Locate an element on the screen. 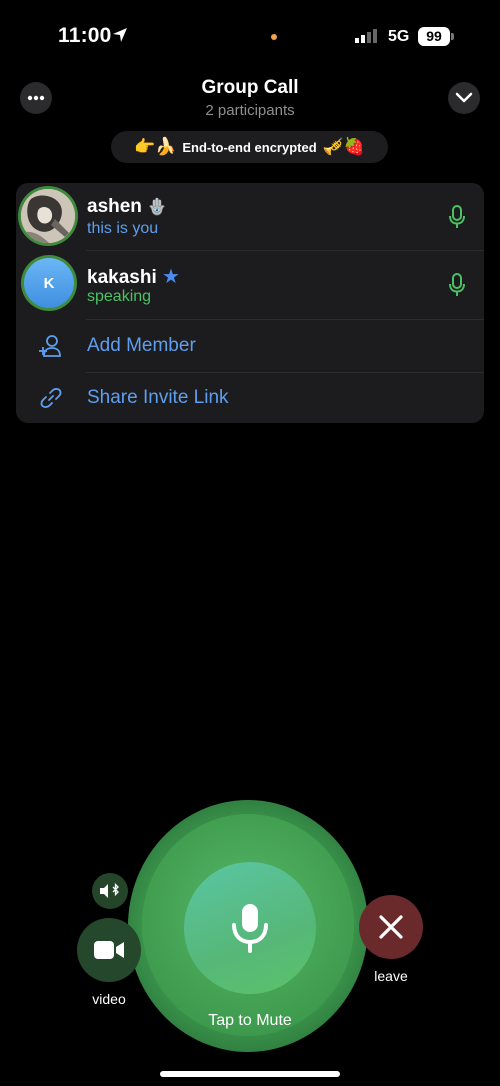  mute-status-label: Tap to Mute is located at coordinates (250, 1020).